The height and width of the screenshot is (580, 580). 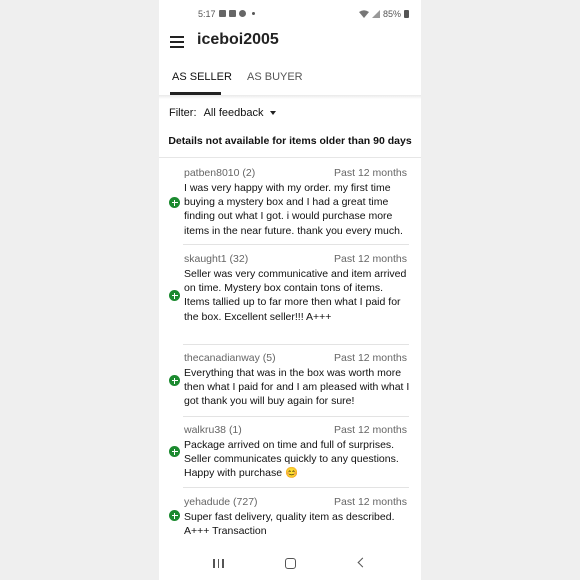 I want to click on back-icon, so click(x=362, y=562).